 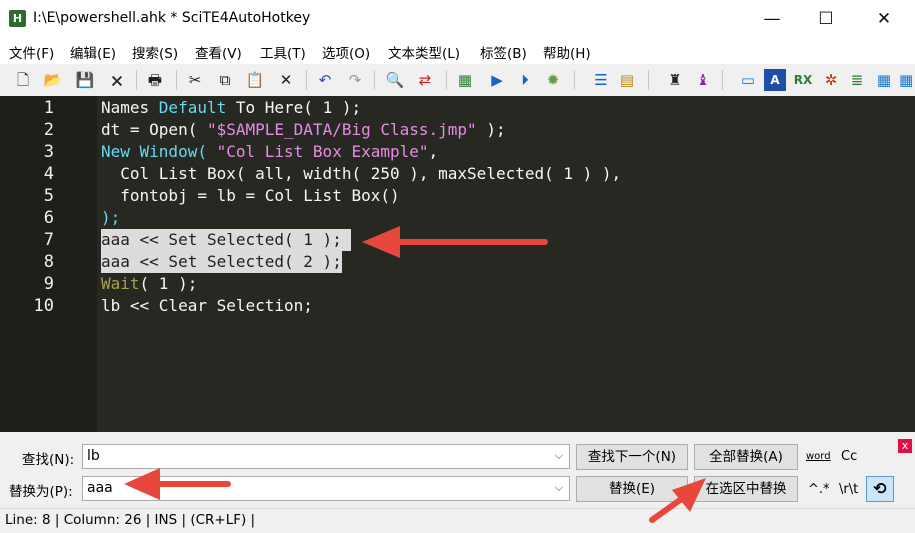 What do you see at coordinates (627, 80) in the screenshot?
I see `properties-icon: ▤` at bounding box center [627, 80].